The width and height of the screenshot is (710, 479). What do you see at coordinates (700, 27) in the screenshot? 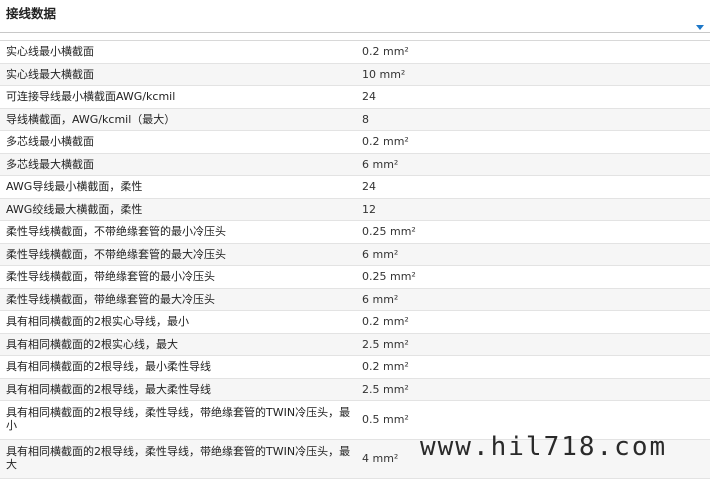
I see `collapse-arrow-icon` at bounding box center [700, 27].